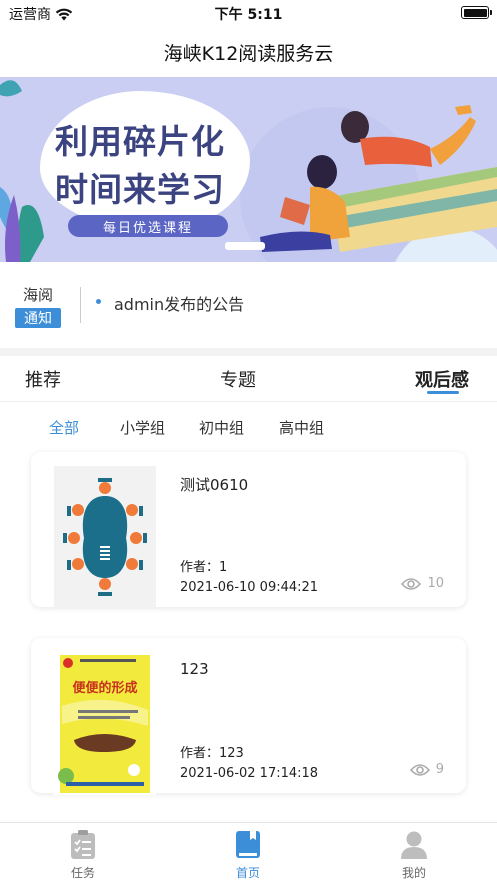  Describe the element at coordinates (43, 379) in the screenshot. I see `tab-recommend: 推荐` at that location.